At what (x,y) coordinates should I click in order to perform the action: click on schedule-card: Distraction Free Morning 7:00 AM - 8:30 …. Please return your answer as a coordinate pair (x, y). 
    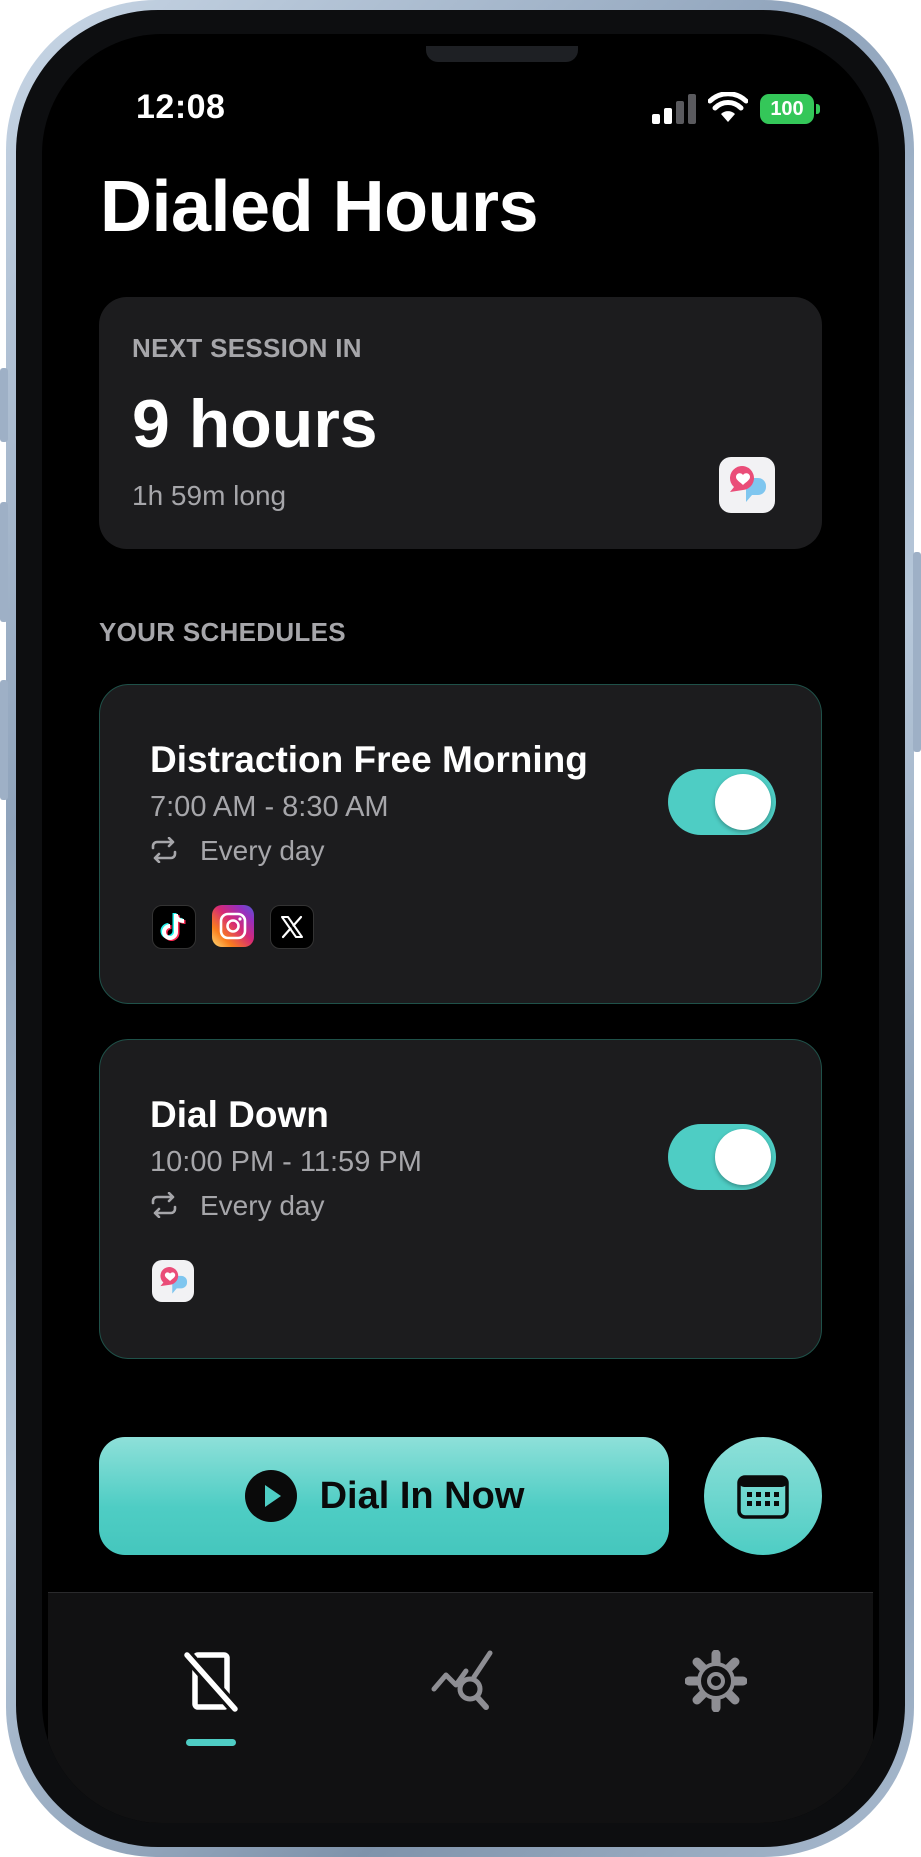
    Looking at the image, I should click on (460, 844).